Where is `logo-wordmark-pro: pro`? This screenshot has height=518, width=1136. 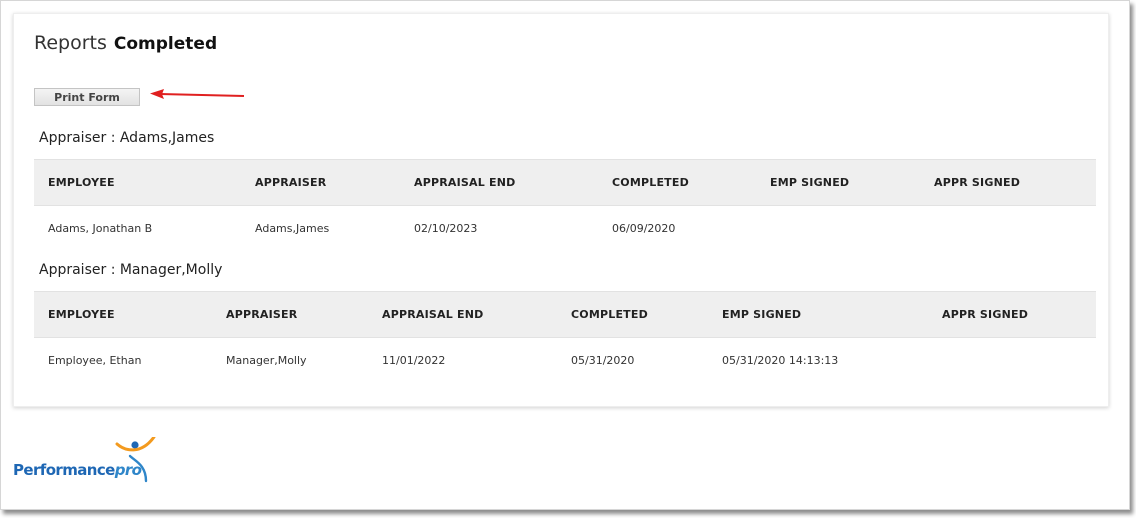
logo-wordmark-pro: pro is located at coordinates (128, 470).